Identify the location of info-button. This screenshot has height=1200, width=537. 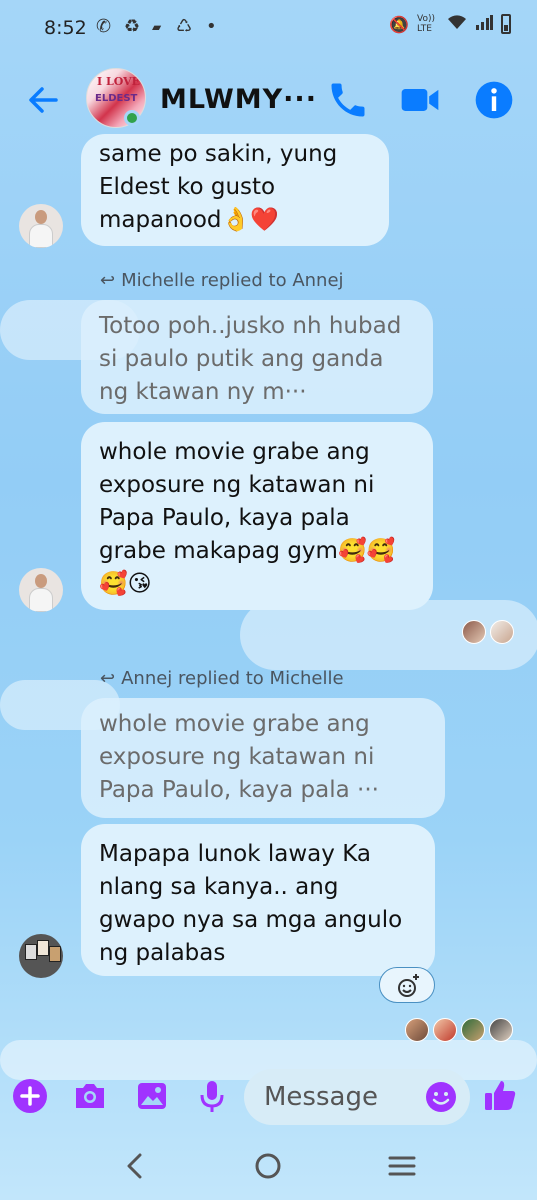
(494, 100).